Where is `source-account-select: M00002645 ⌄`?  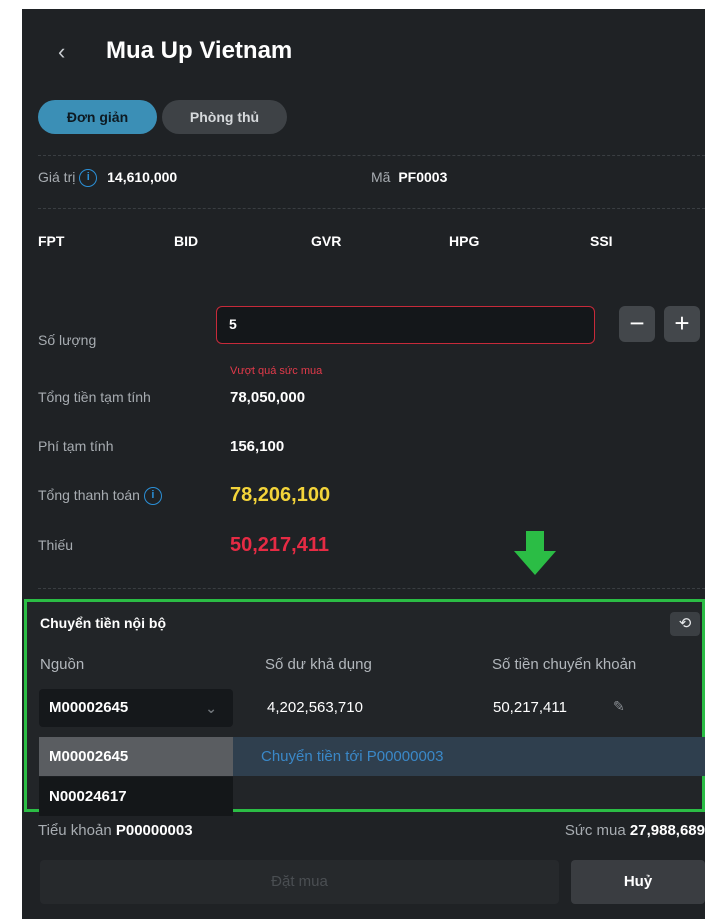 source-account-select: M00002645 ⌄ is located at coordinates (136, 708).